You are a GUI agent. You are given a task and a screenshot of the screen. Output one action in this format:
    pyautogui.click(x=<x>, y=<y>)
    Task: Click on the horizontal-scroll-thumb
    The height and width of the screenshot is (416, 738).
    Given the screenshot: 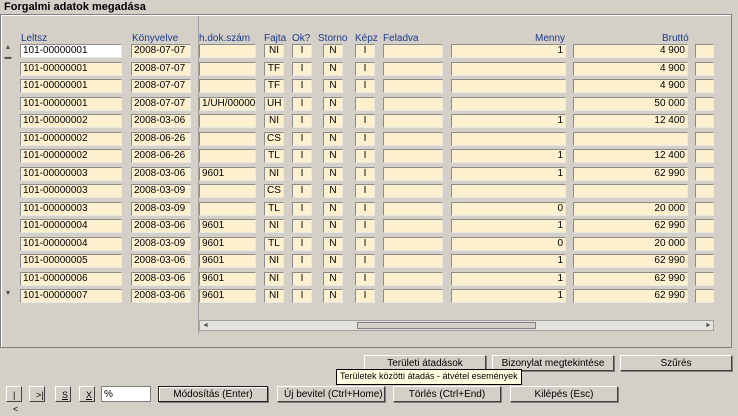 What is the action you would take?
    pyautogui.click(x=446, y=325)
    